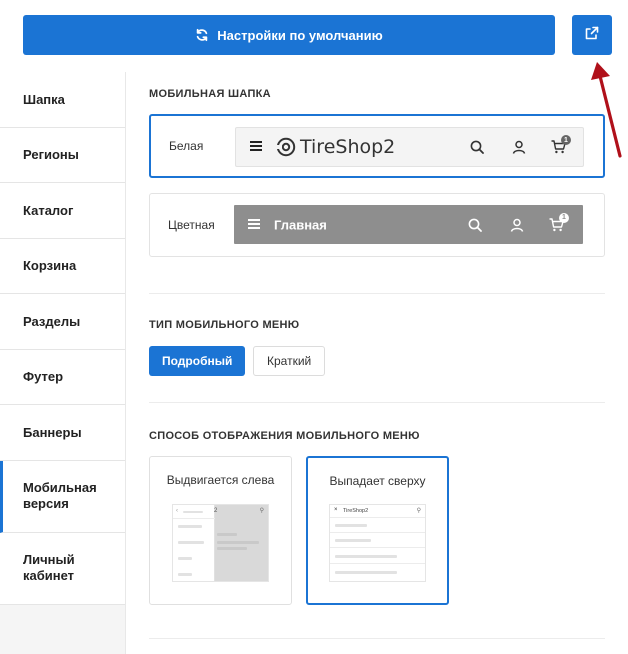 This screenshot has width=628, height=654. I want to click on sidebar-item-cart: Корзина, so click(62, 266).